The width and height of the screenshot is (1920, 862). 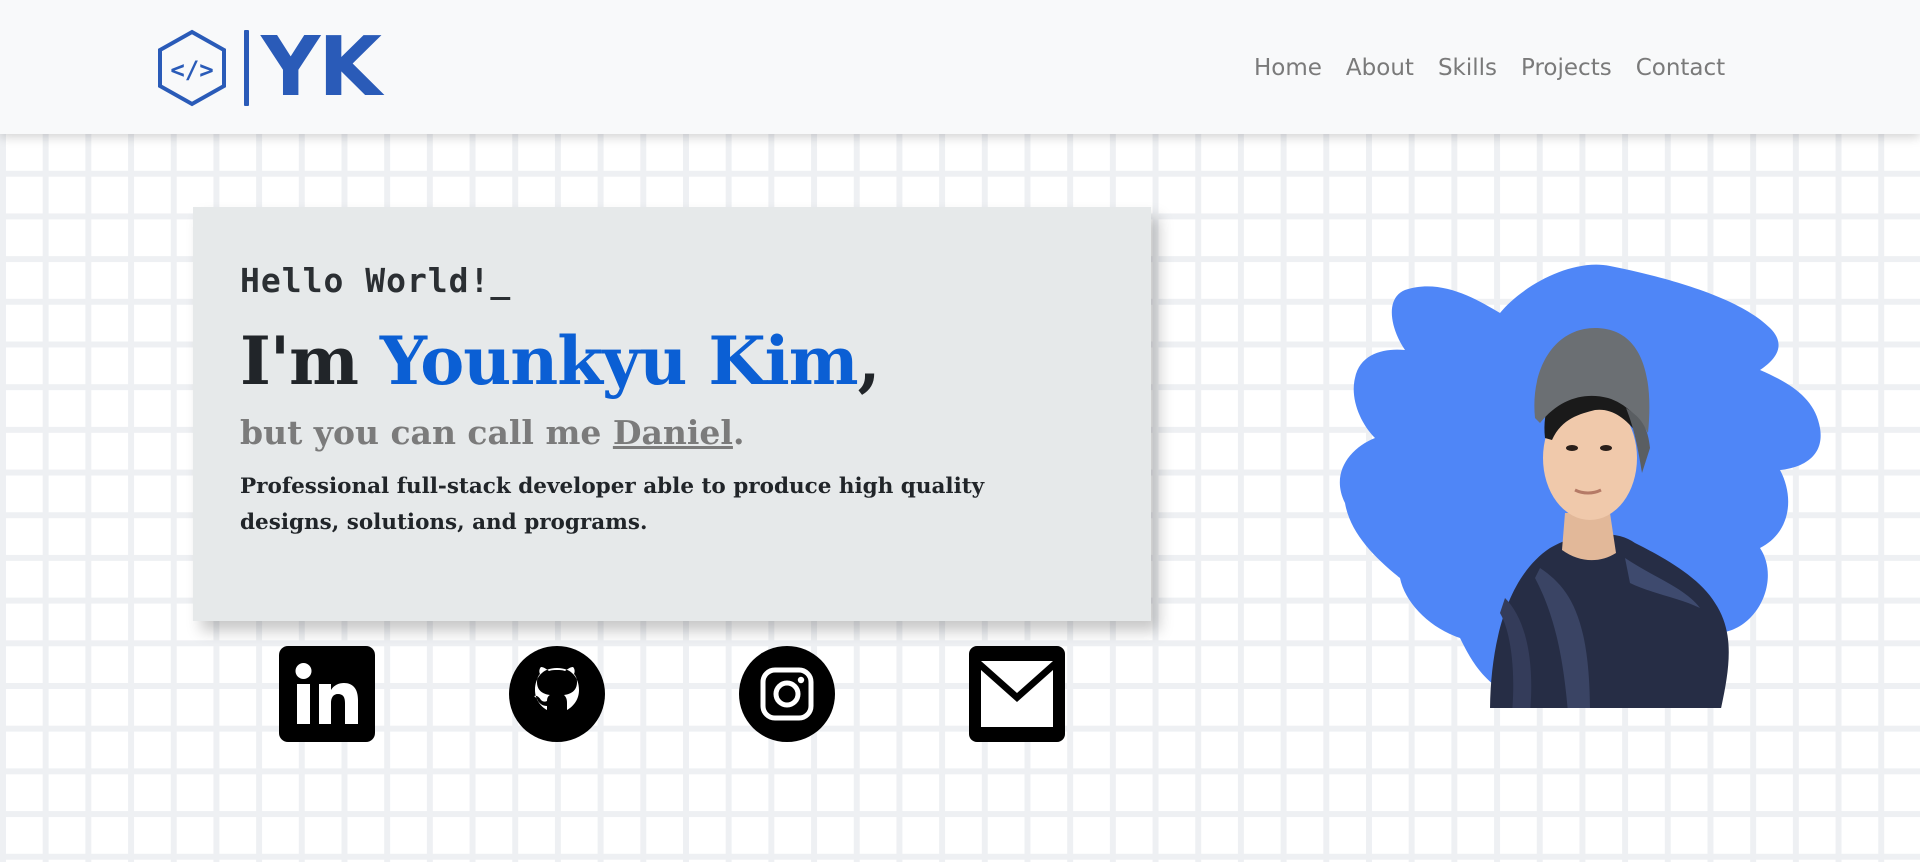 What do you see at coordinates (246, 68) in the screenshot?
I see `brand-divider` at bounding box center [246, 68].